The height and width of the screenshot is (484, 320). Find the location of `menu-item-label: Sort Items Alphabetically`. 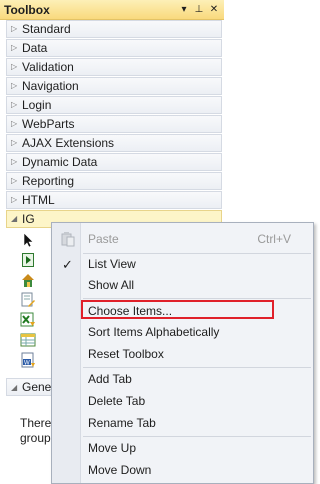

menu-item-label: Sort Items Alphabetically is located at coordinates (154, 332).